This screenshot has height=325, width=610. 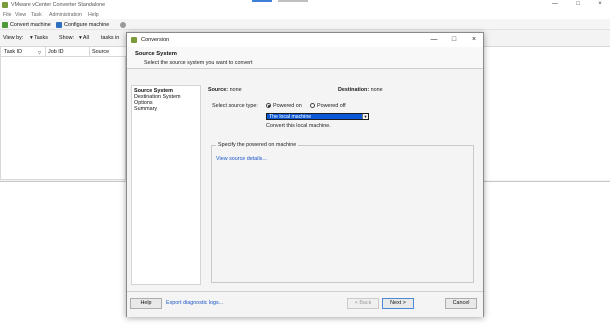 What do you see at coordinates (235, 90) in the screenshot?
I see `source-value: none` at bounding box center [235, 90].